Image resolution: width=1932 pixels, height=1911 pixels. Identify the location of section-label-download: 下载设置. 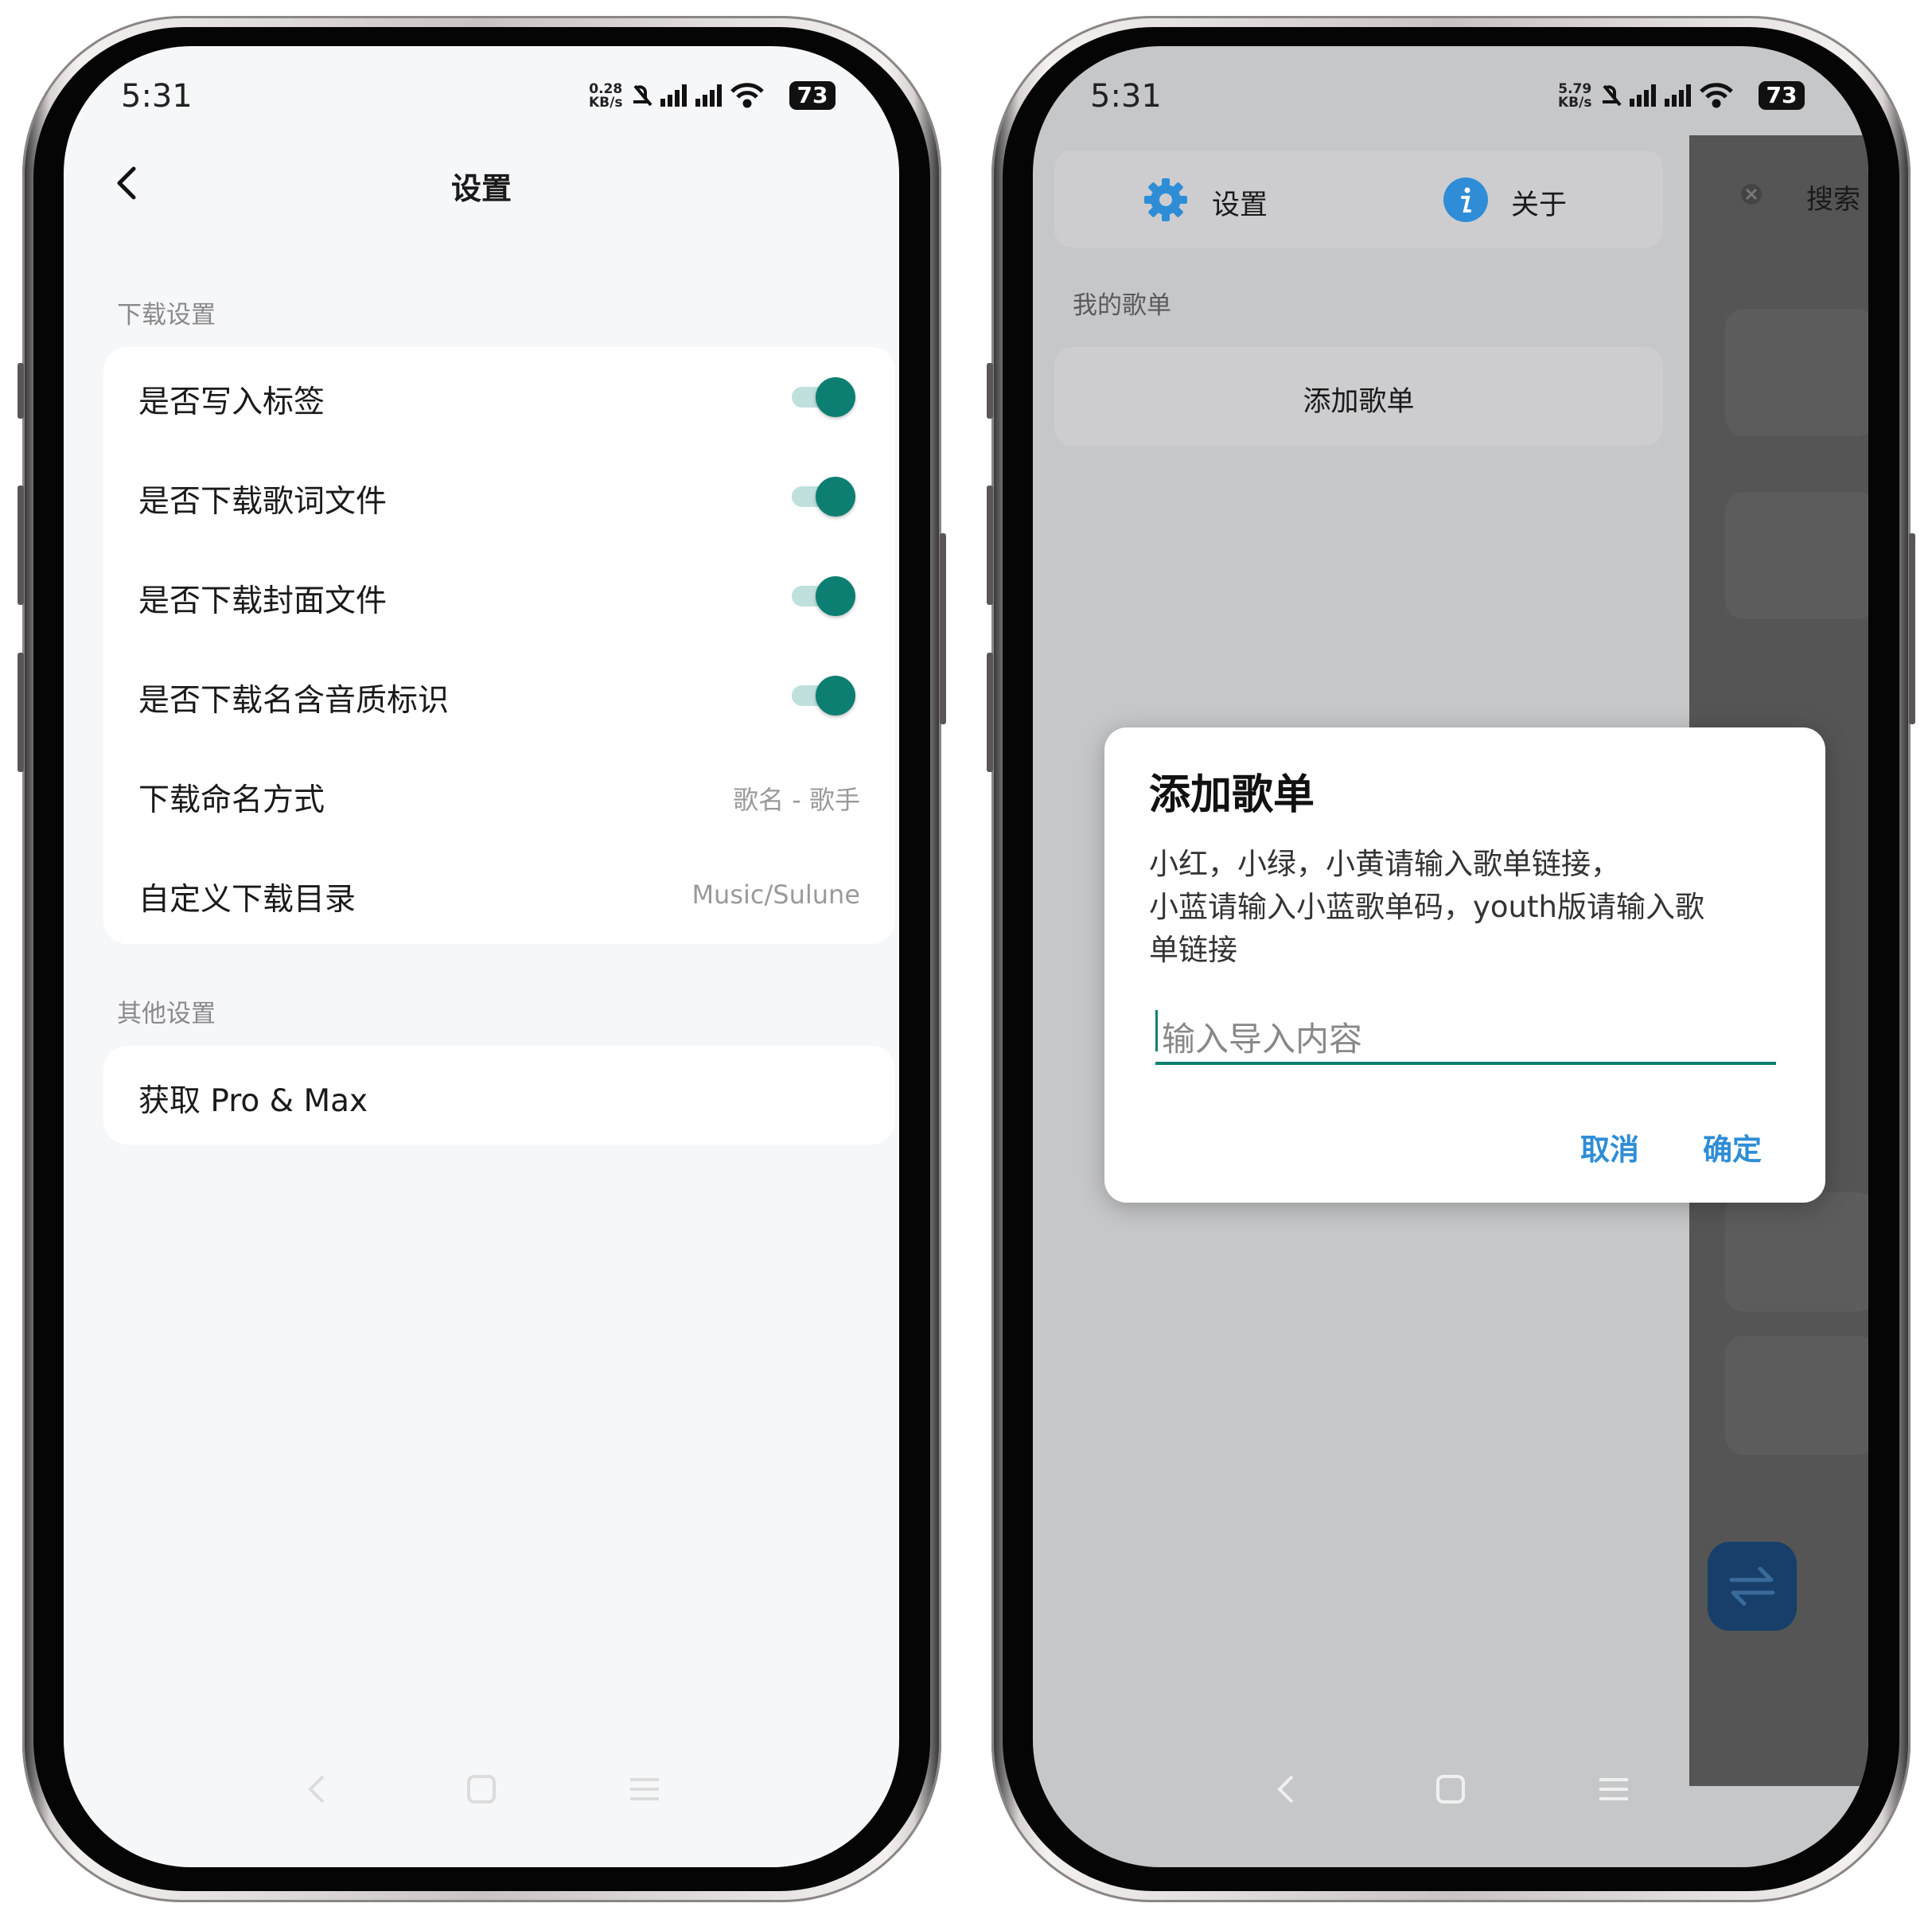
(166, 315).